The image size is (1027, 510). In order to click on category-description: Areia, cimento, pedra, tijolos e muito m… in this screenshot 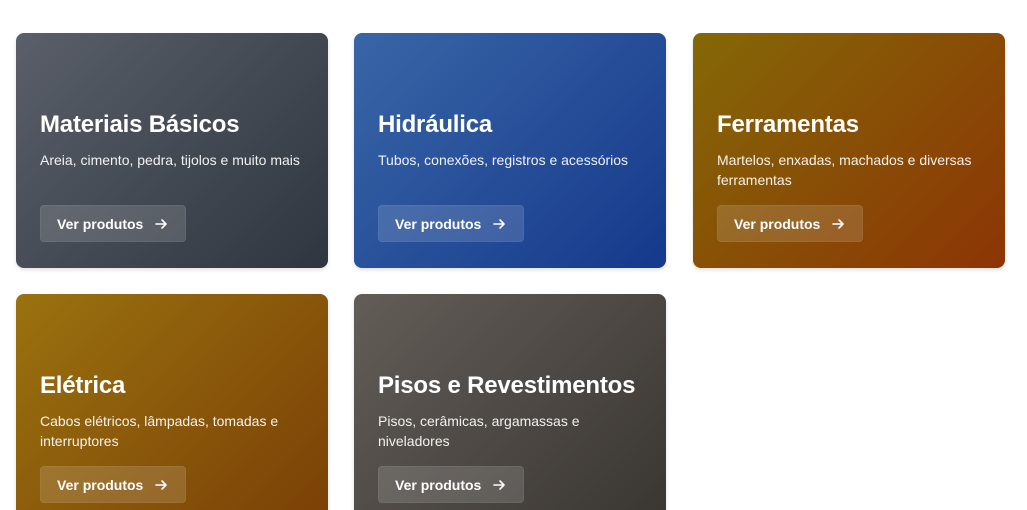, I will do `click(170, 160)`.